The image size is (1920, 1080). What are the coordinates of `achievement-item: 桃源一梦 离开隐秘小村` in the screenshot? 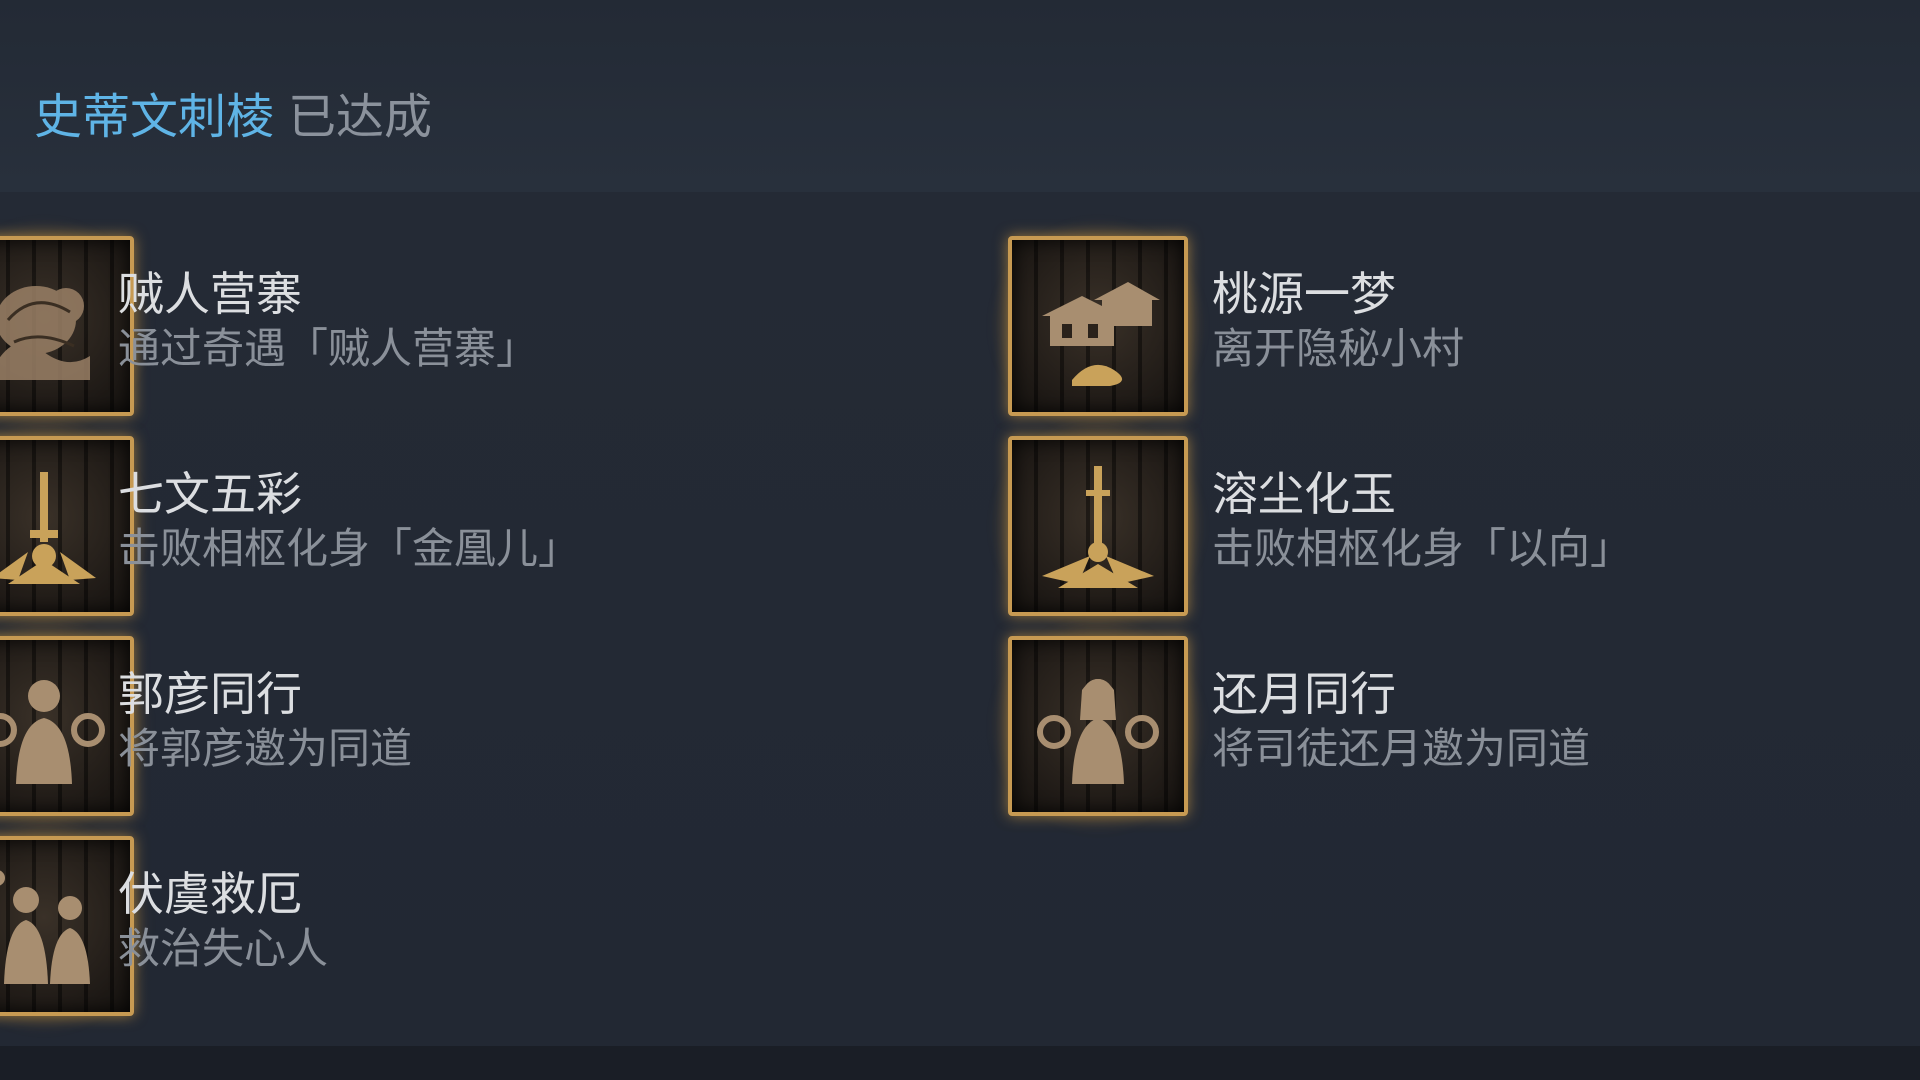 It's located at (1375, 326).